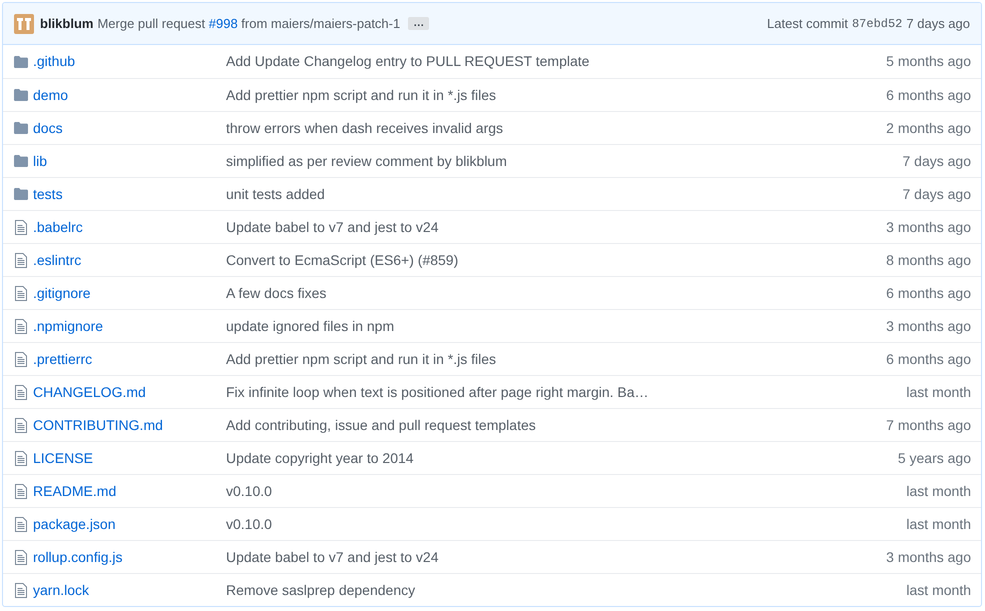  What do you see at coordinates (50, 94) in the screenshot?
I see `file-name-link: demo` at bounding box center [50, 94].